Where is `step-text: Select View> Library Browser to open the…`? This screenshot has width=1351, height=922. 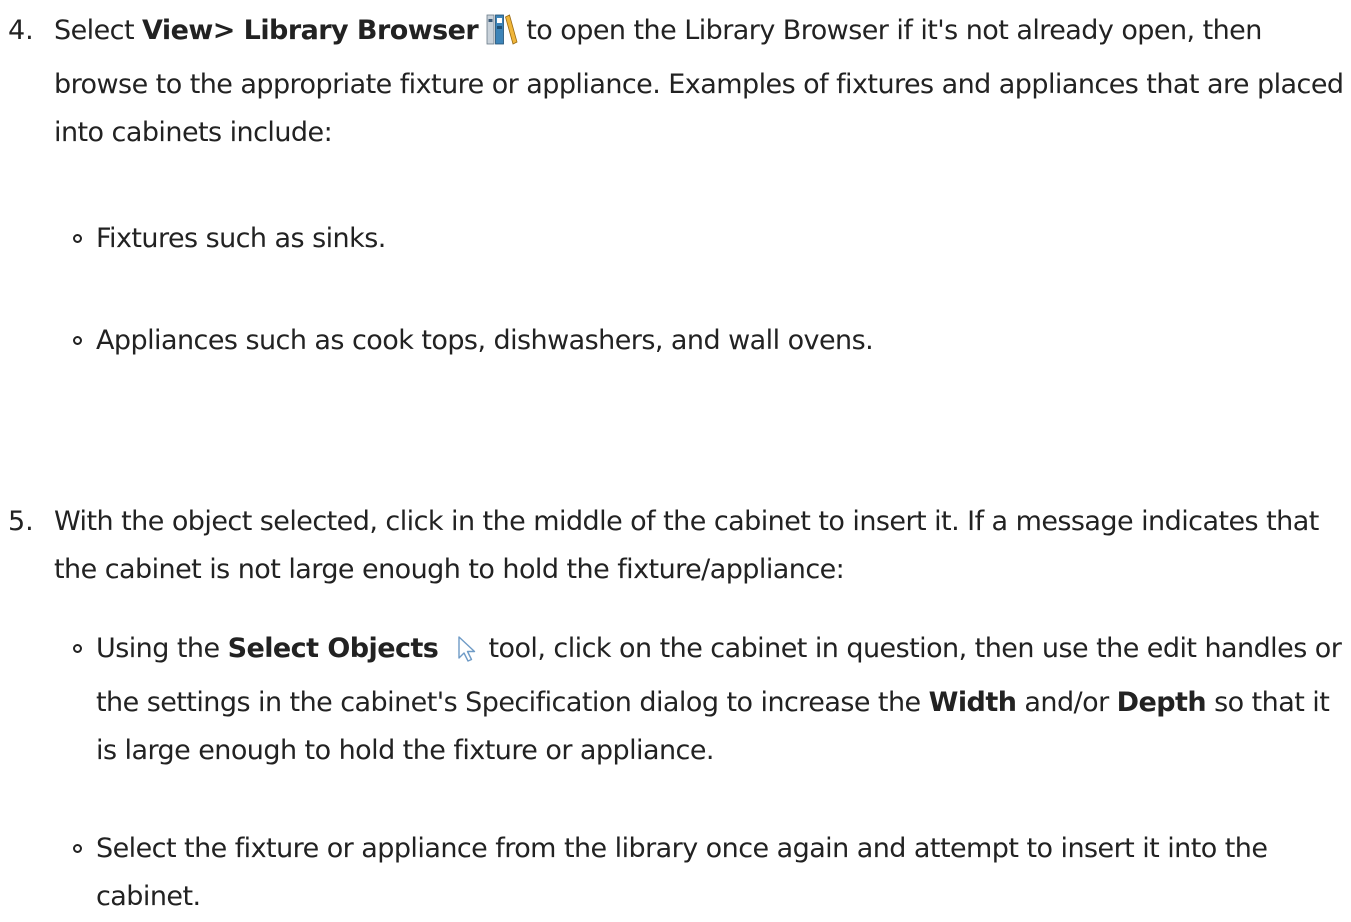
step-text: Select View> Library Browser to open the… is located at coordinates (699, 80).